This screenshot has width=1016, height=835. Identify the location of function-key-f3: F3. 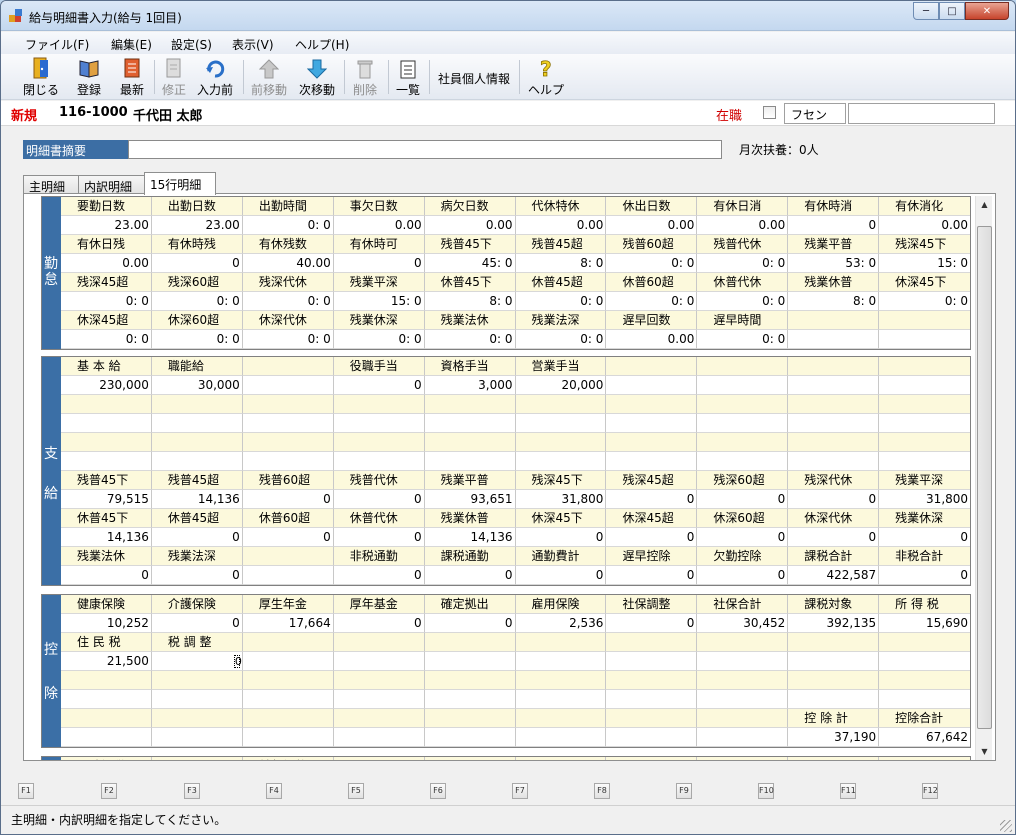
(192, 791).